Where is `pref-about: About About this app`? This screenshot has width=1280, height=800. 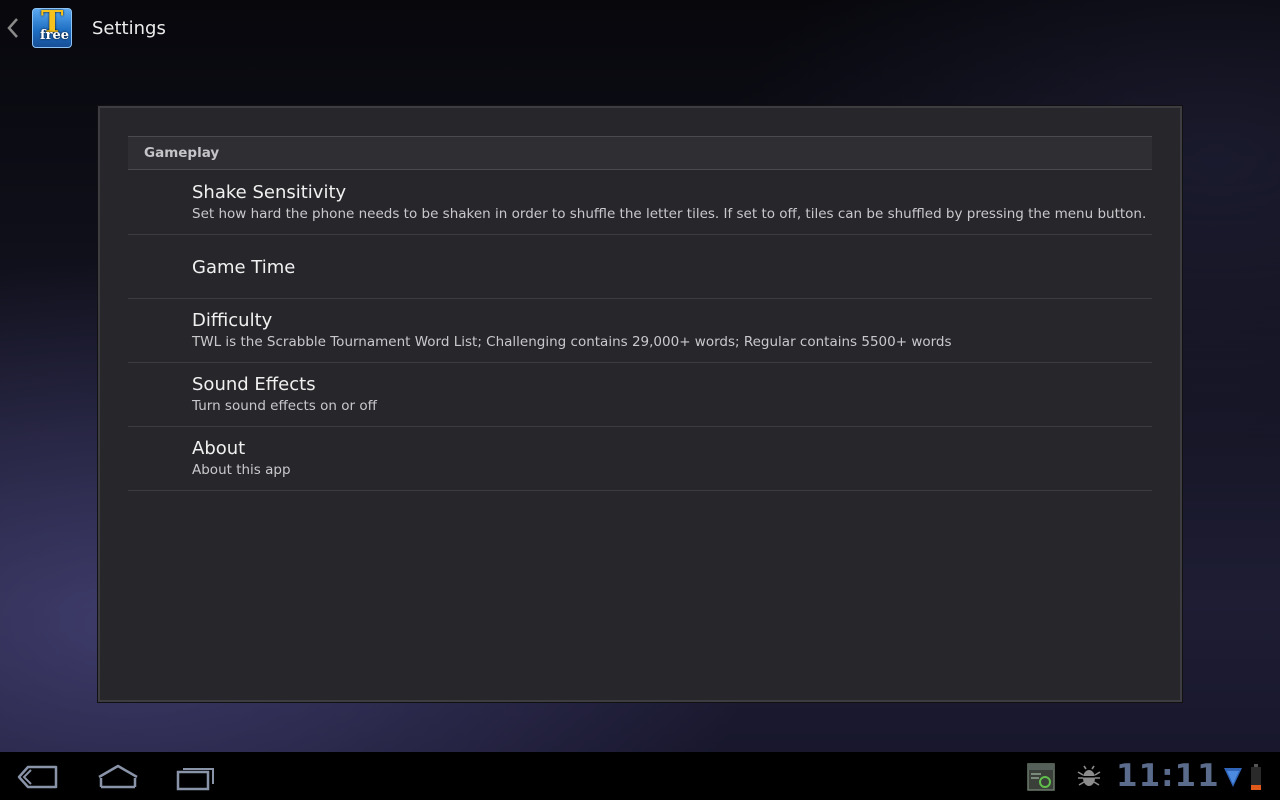
pref-about: About About this app is located at coordinates (640, 459).